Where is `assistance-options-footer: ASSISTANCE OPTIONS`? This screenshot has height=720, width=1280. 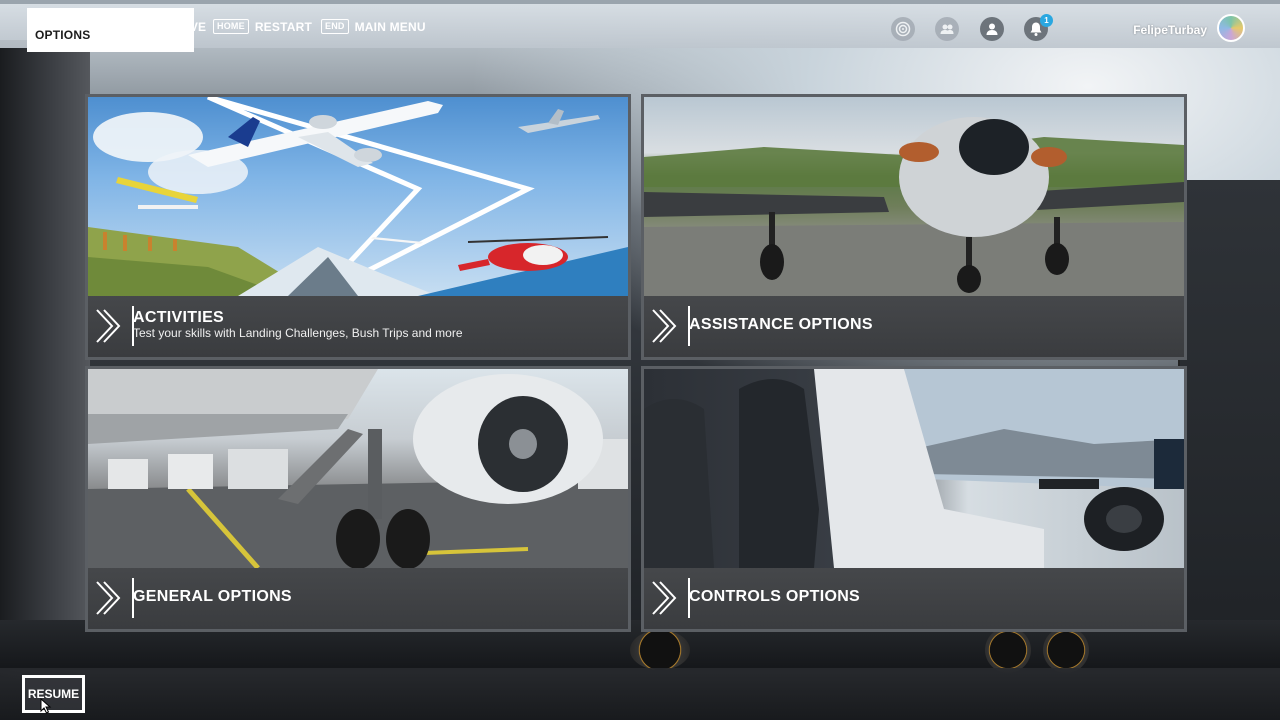
assistance-options-footer: ASSISTANCE OPTIONS is located at coordinates (914, 326).